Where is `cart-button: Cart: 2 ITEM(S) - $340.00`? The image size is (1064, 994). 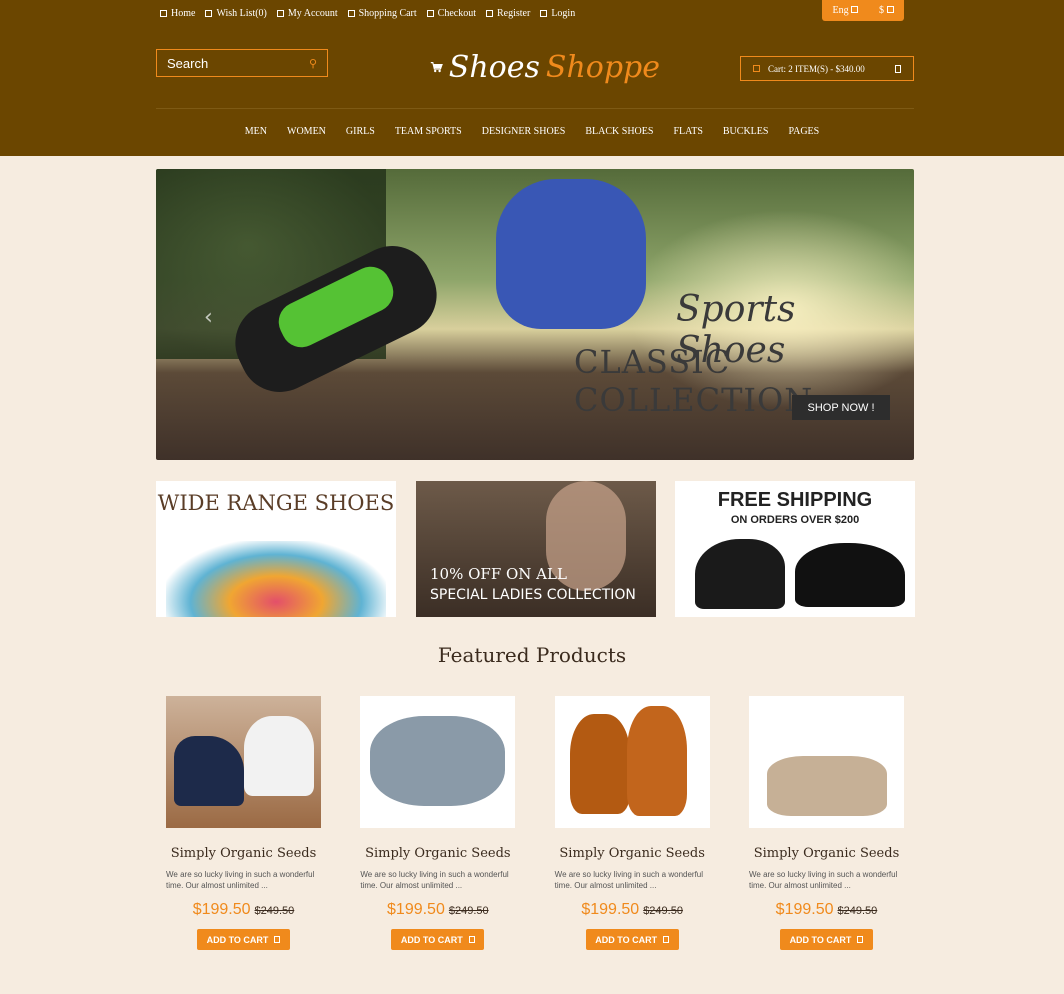 cart-button: Cart: 2 ITEM(S) - $340.00 is located at coordinates (827, 68).